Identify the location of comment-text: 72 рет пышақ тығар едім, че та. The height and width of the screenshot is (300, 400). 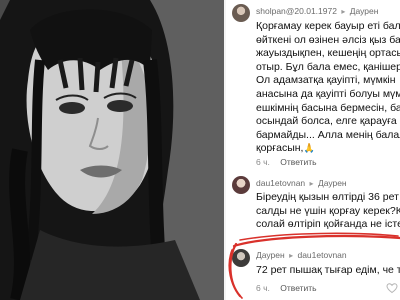
(328, 271).